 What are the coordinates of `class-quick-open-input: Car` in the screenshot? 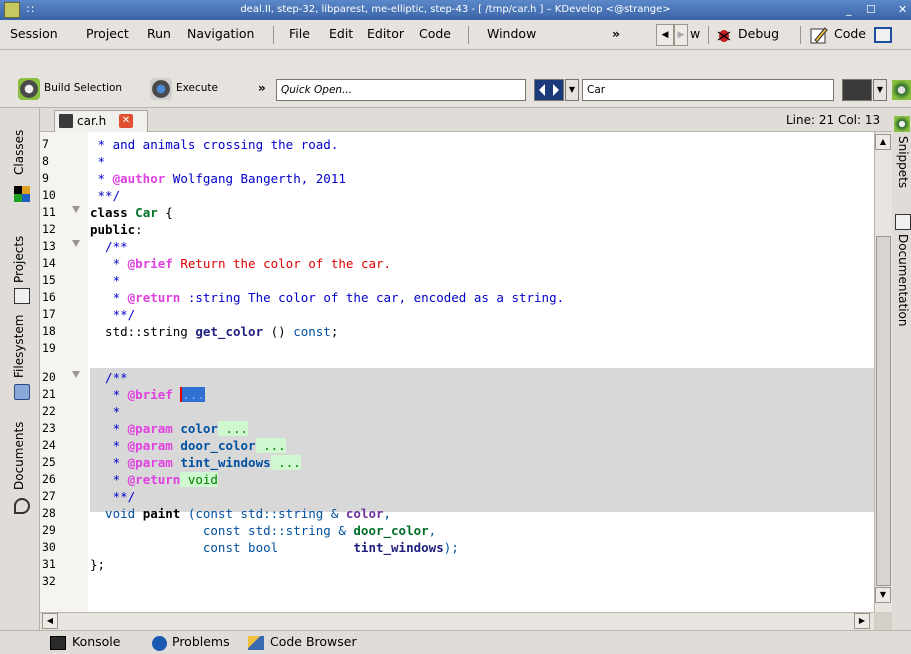 It's located at (708, 90).